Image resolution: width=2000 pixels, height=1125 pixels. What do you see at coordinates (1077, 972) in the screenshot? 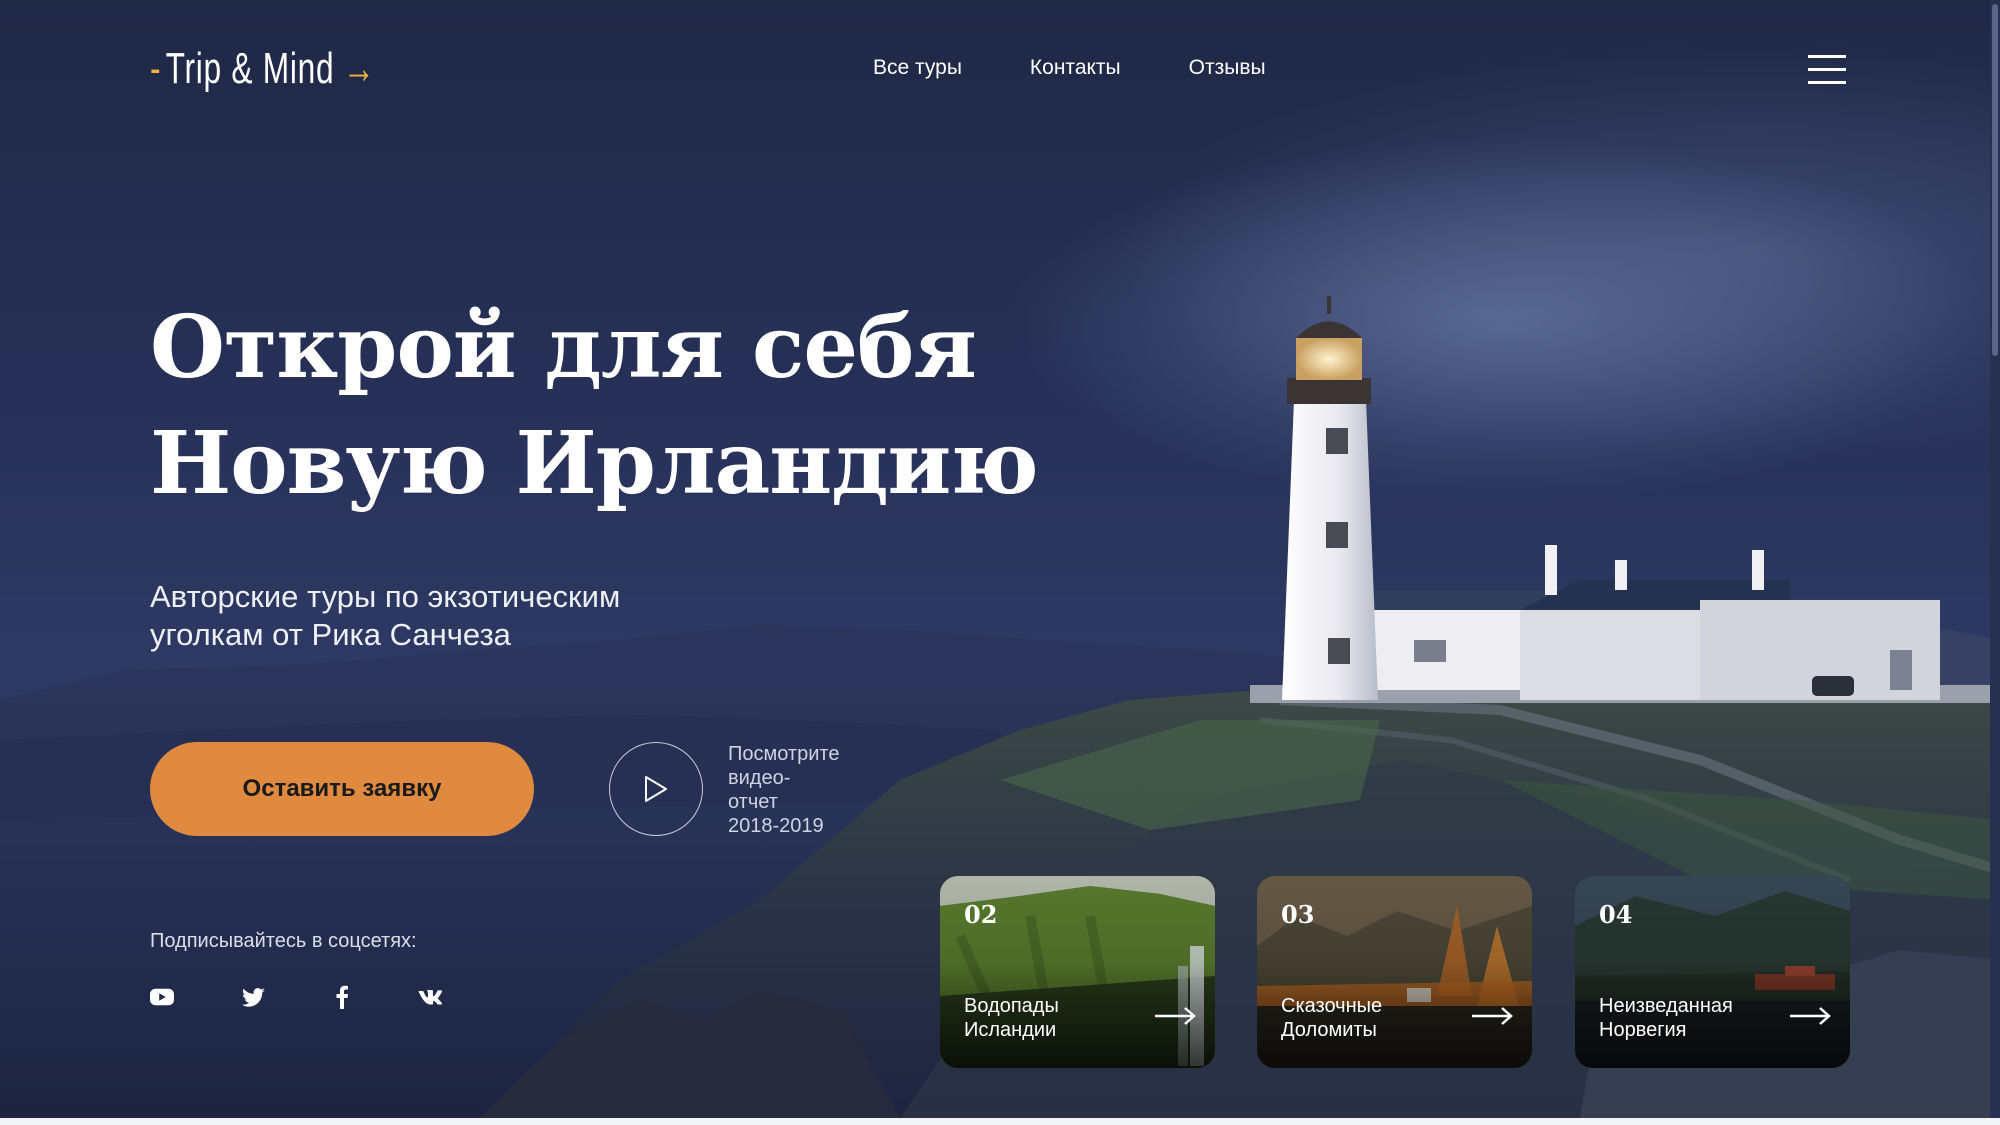
I see `tour-card-iceland: 02 Водопады Исландии` at bounding box center [1077, 972].